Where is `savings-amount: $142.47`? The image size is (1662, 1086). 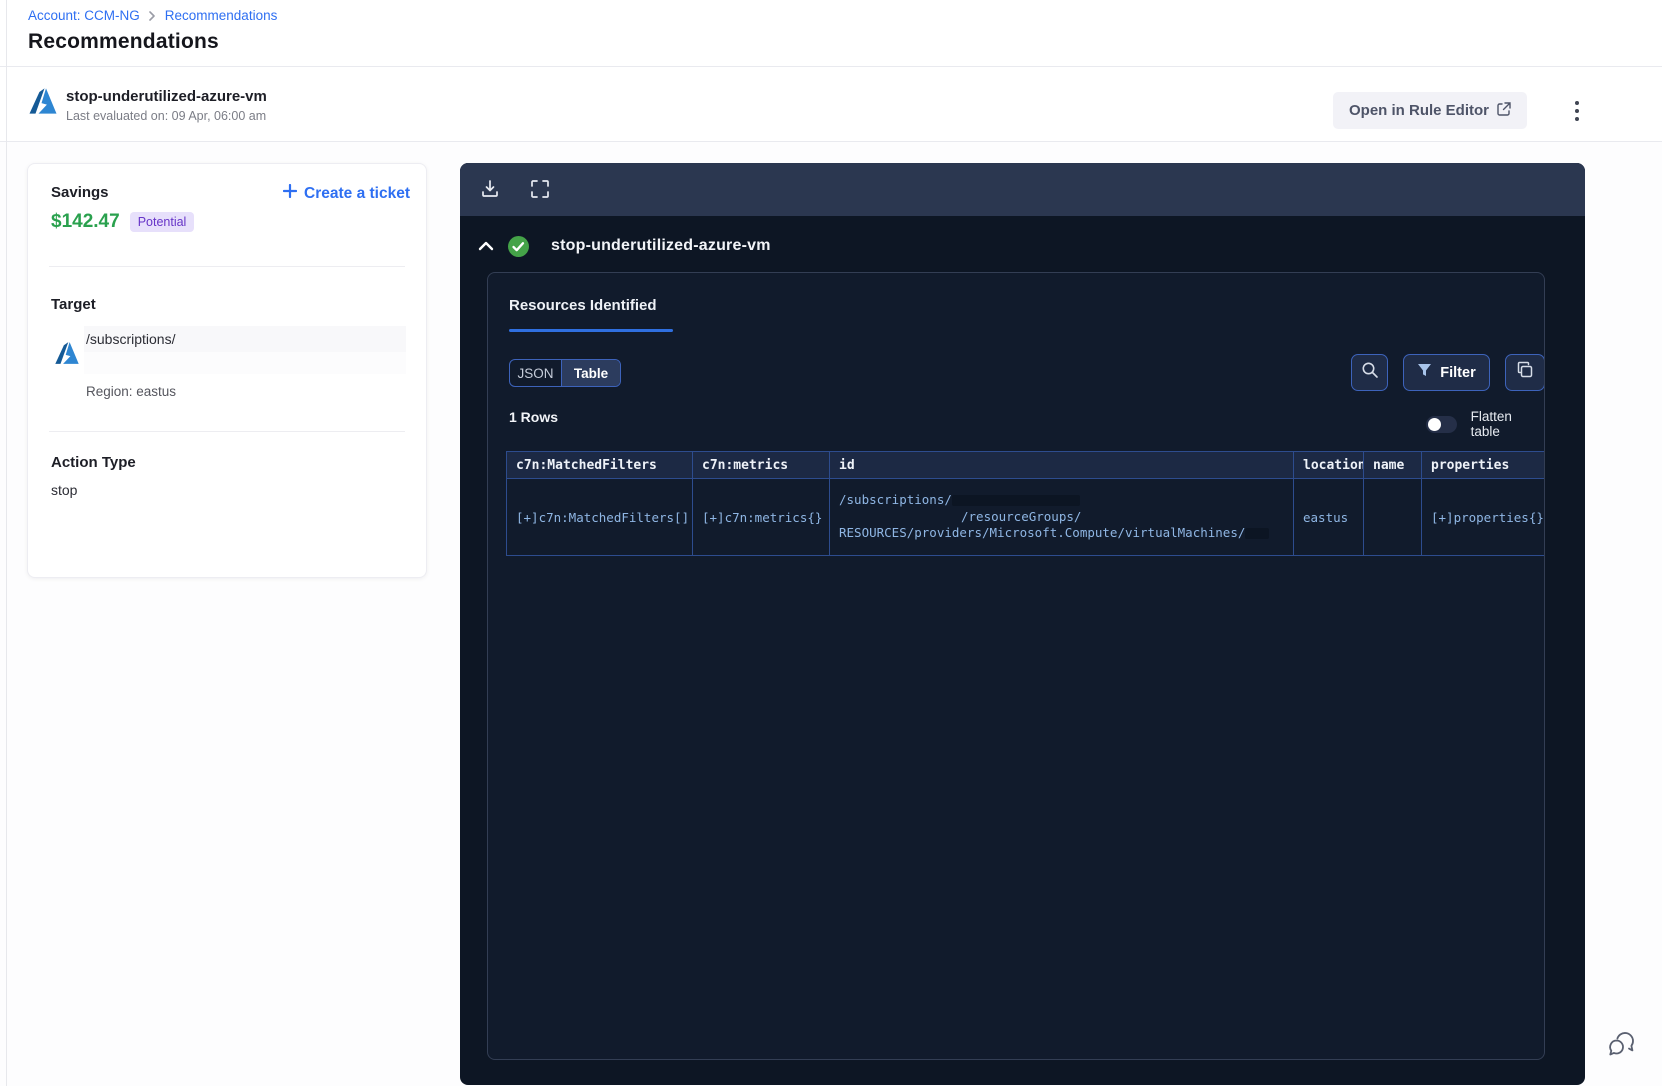
savings-amount: $142.47 is located at coordinates (85, 221).